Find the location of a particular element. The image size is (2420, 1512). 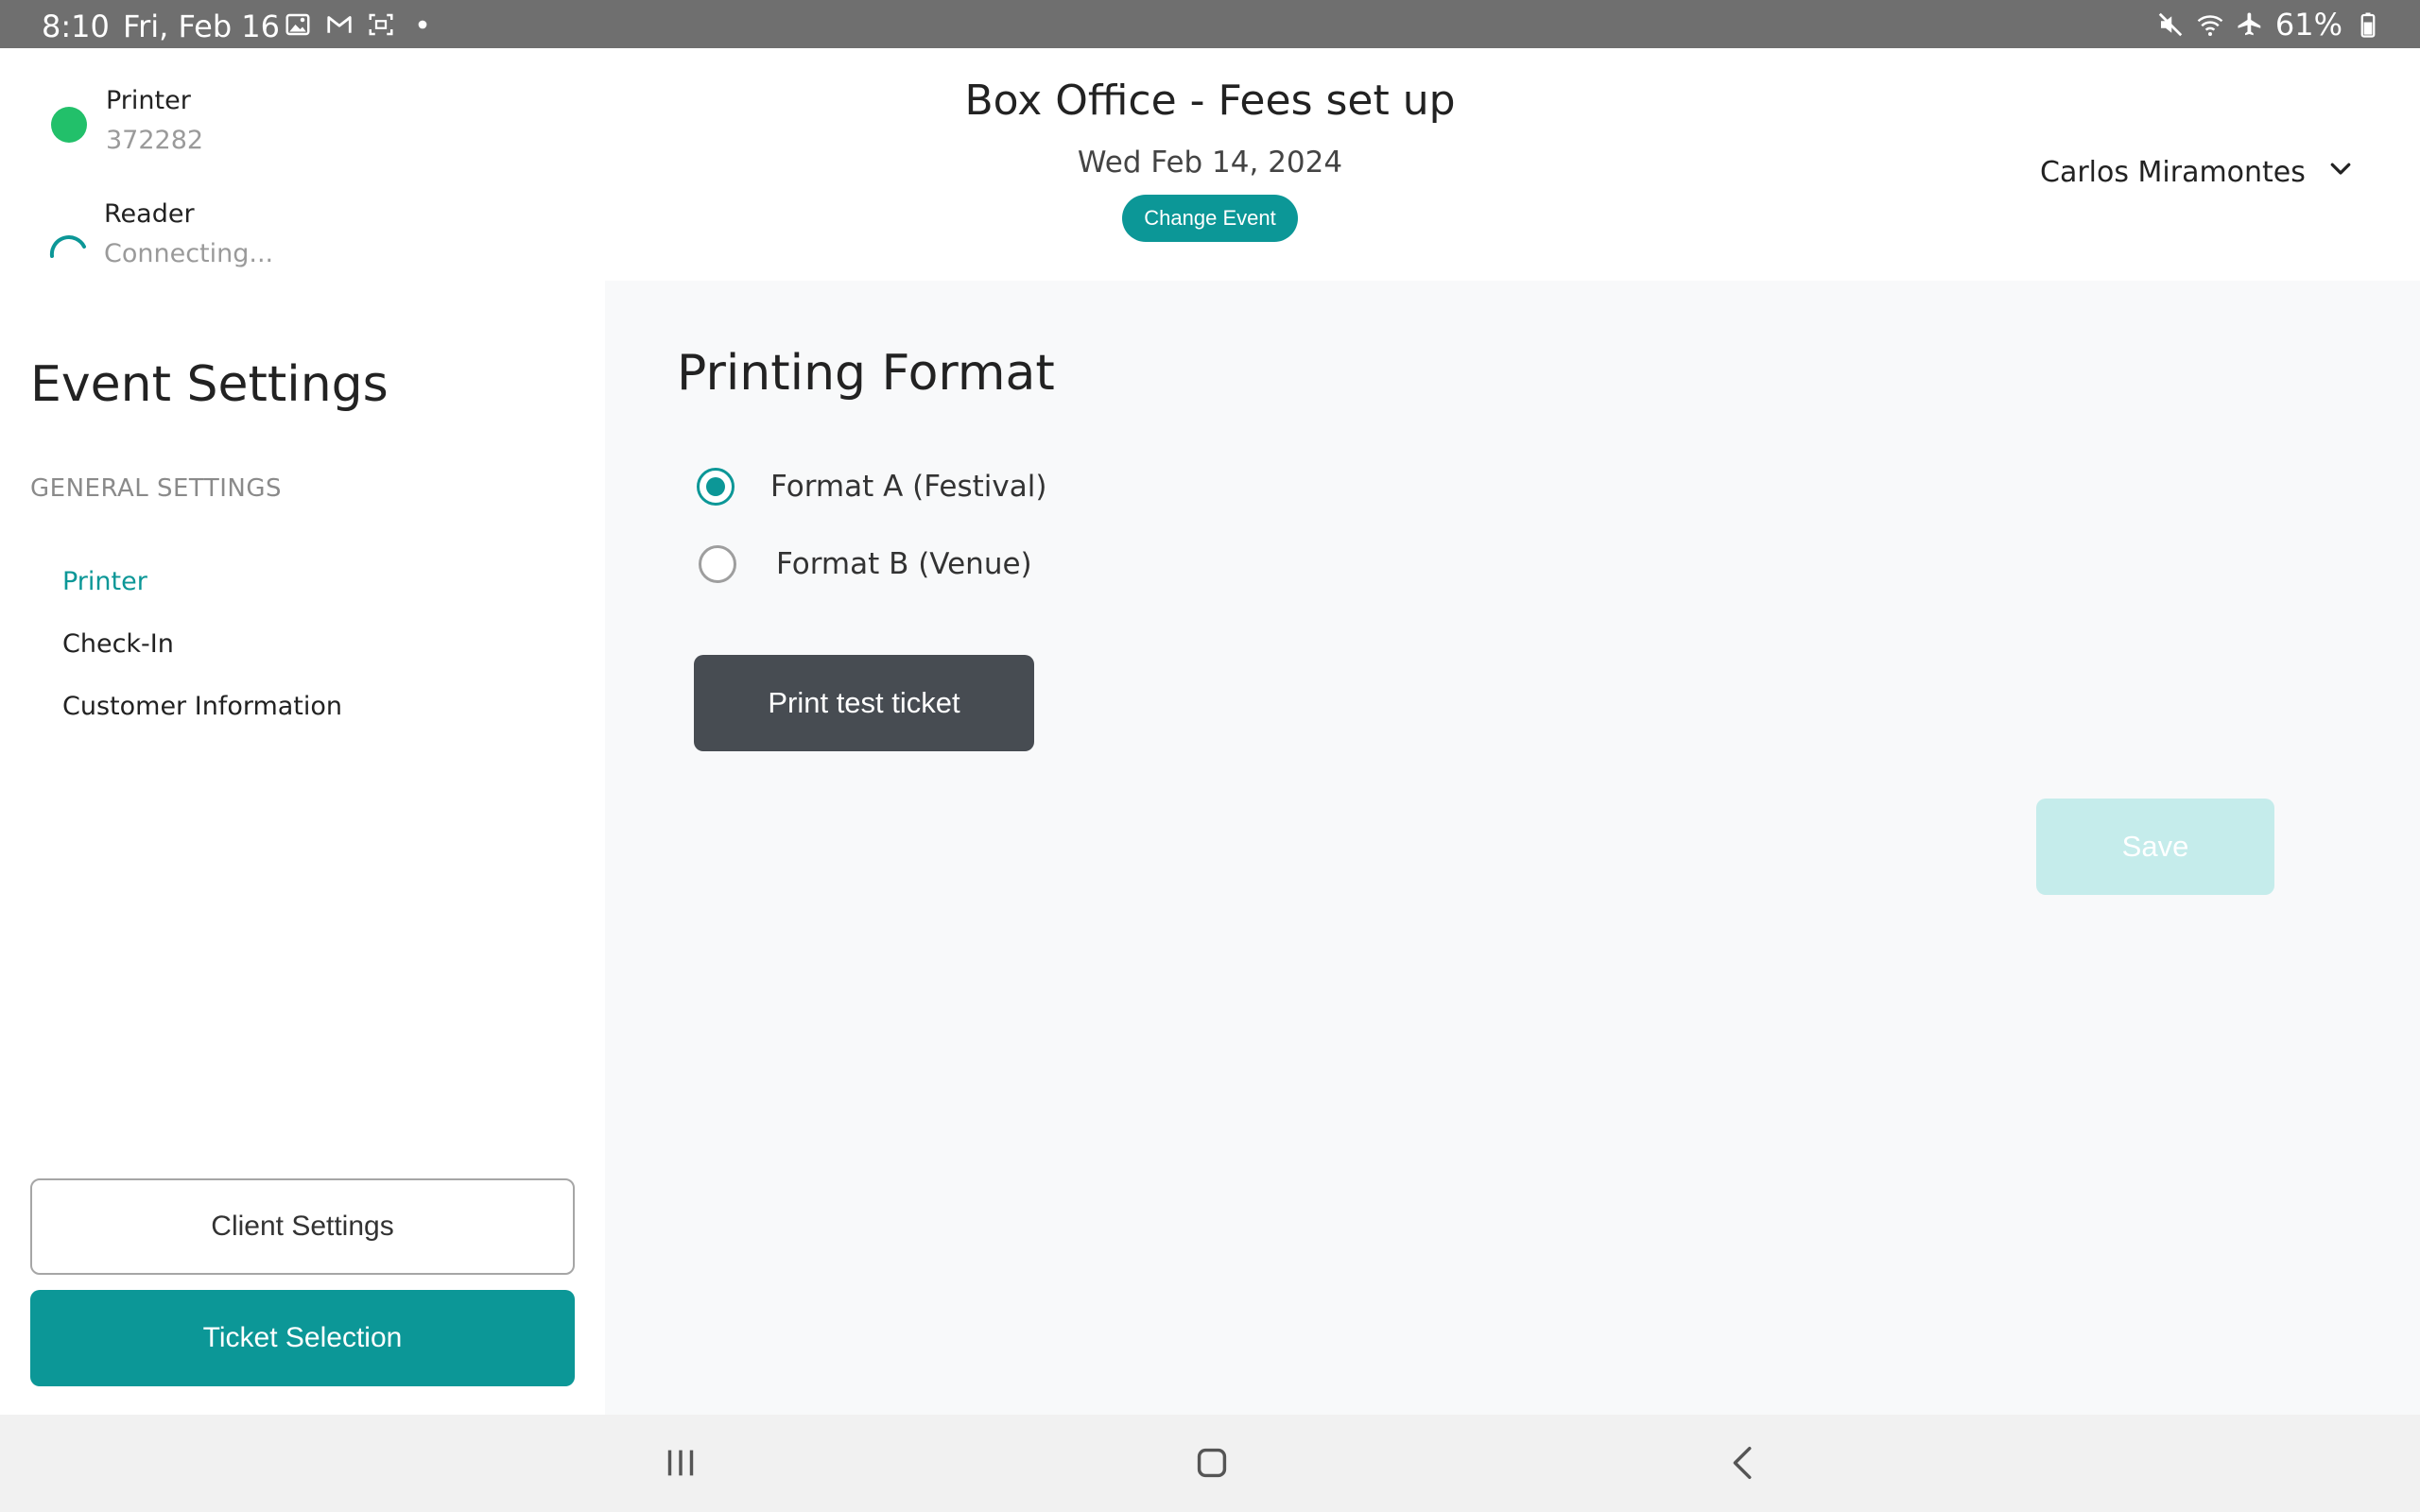

reader-label: Reader is located at coordinates (149, 214).